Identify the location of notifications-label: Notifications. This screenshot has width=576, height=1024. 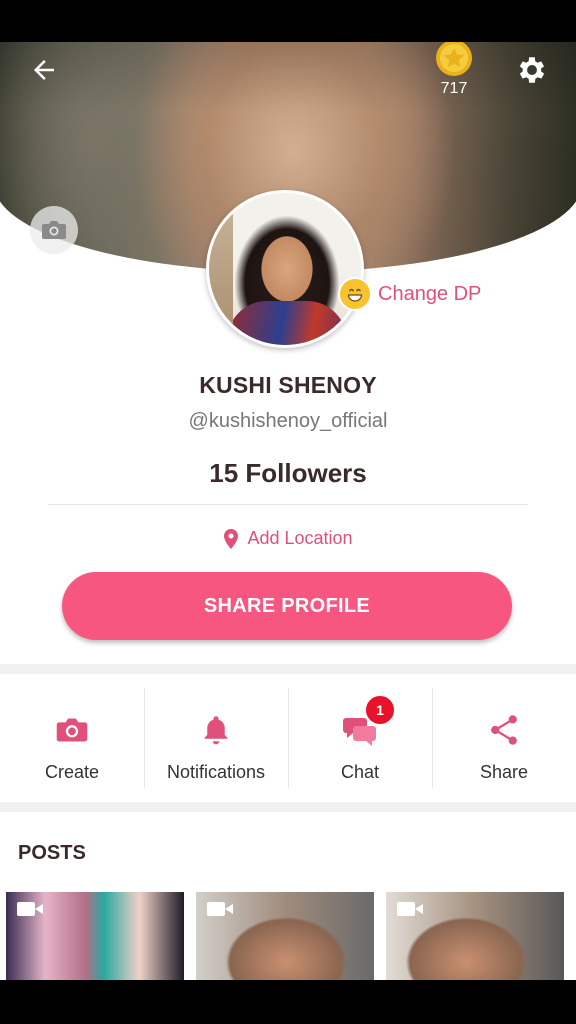
(216, 772).